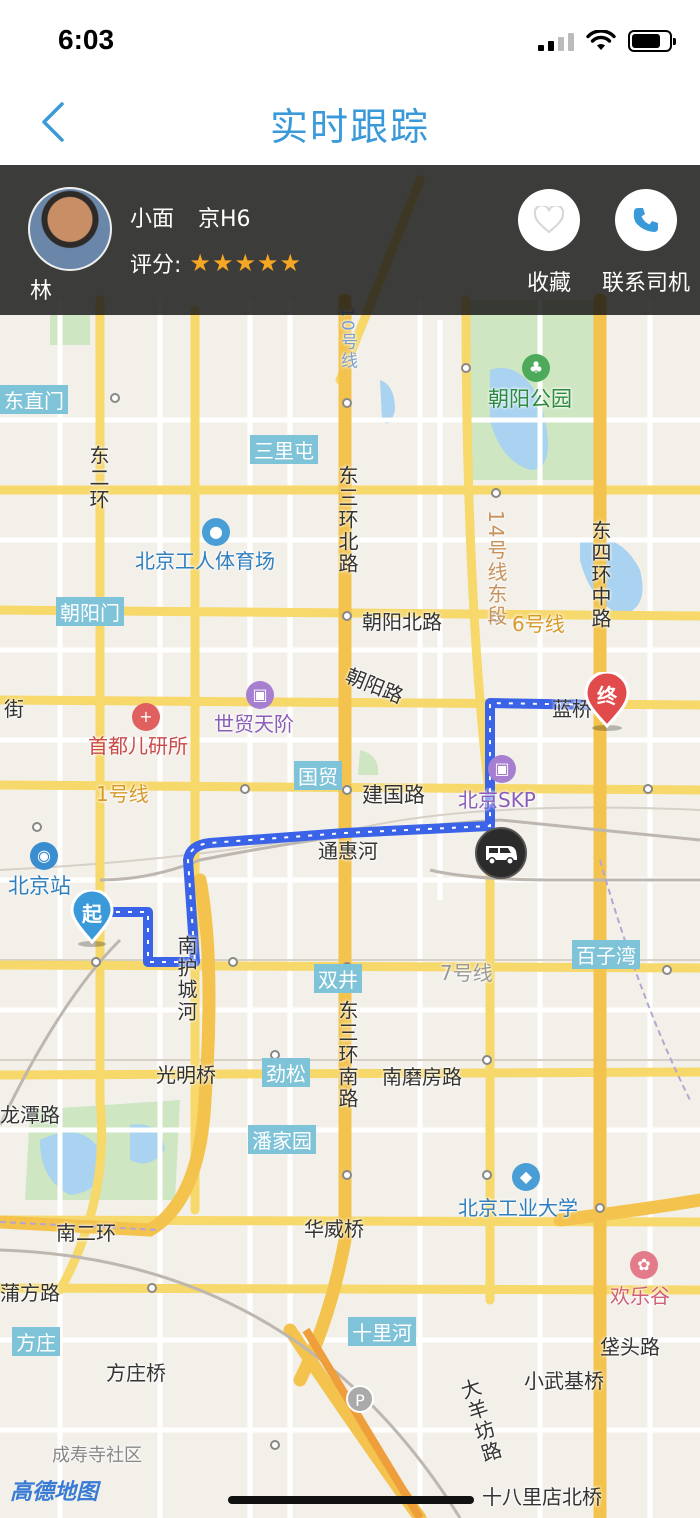  Describe the element at coordinates (146, 717) in the screenshot. I see `hospital-icon: +` at that location.